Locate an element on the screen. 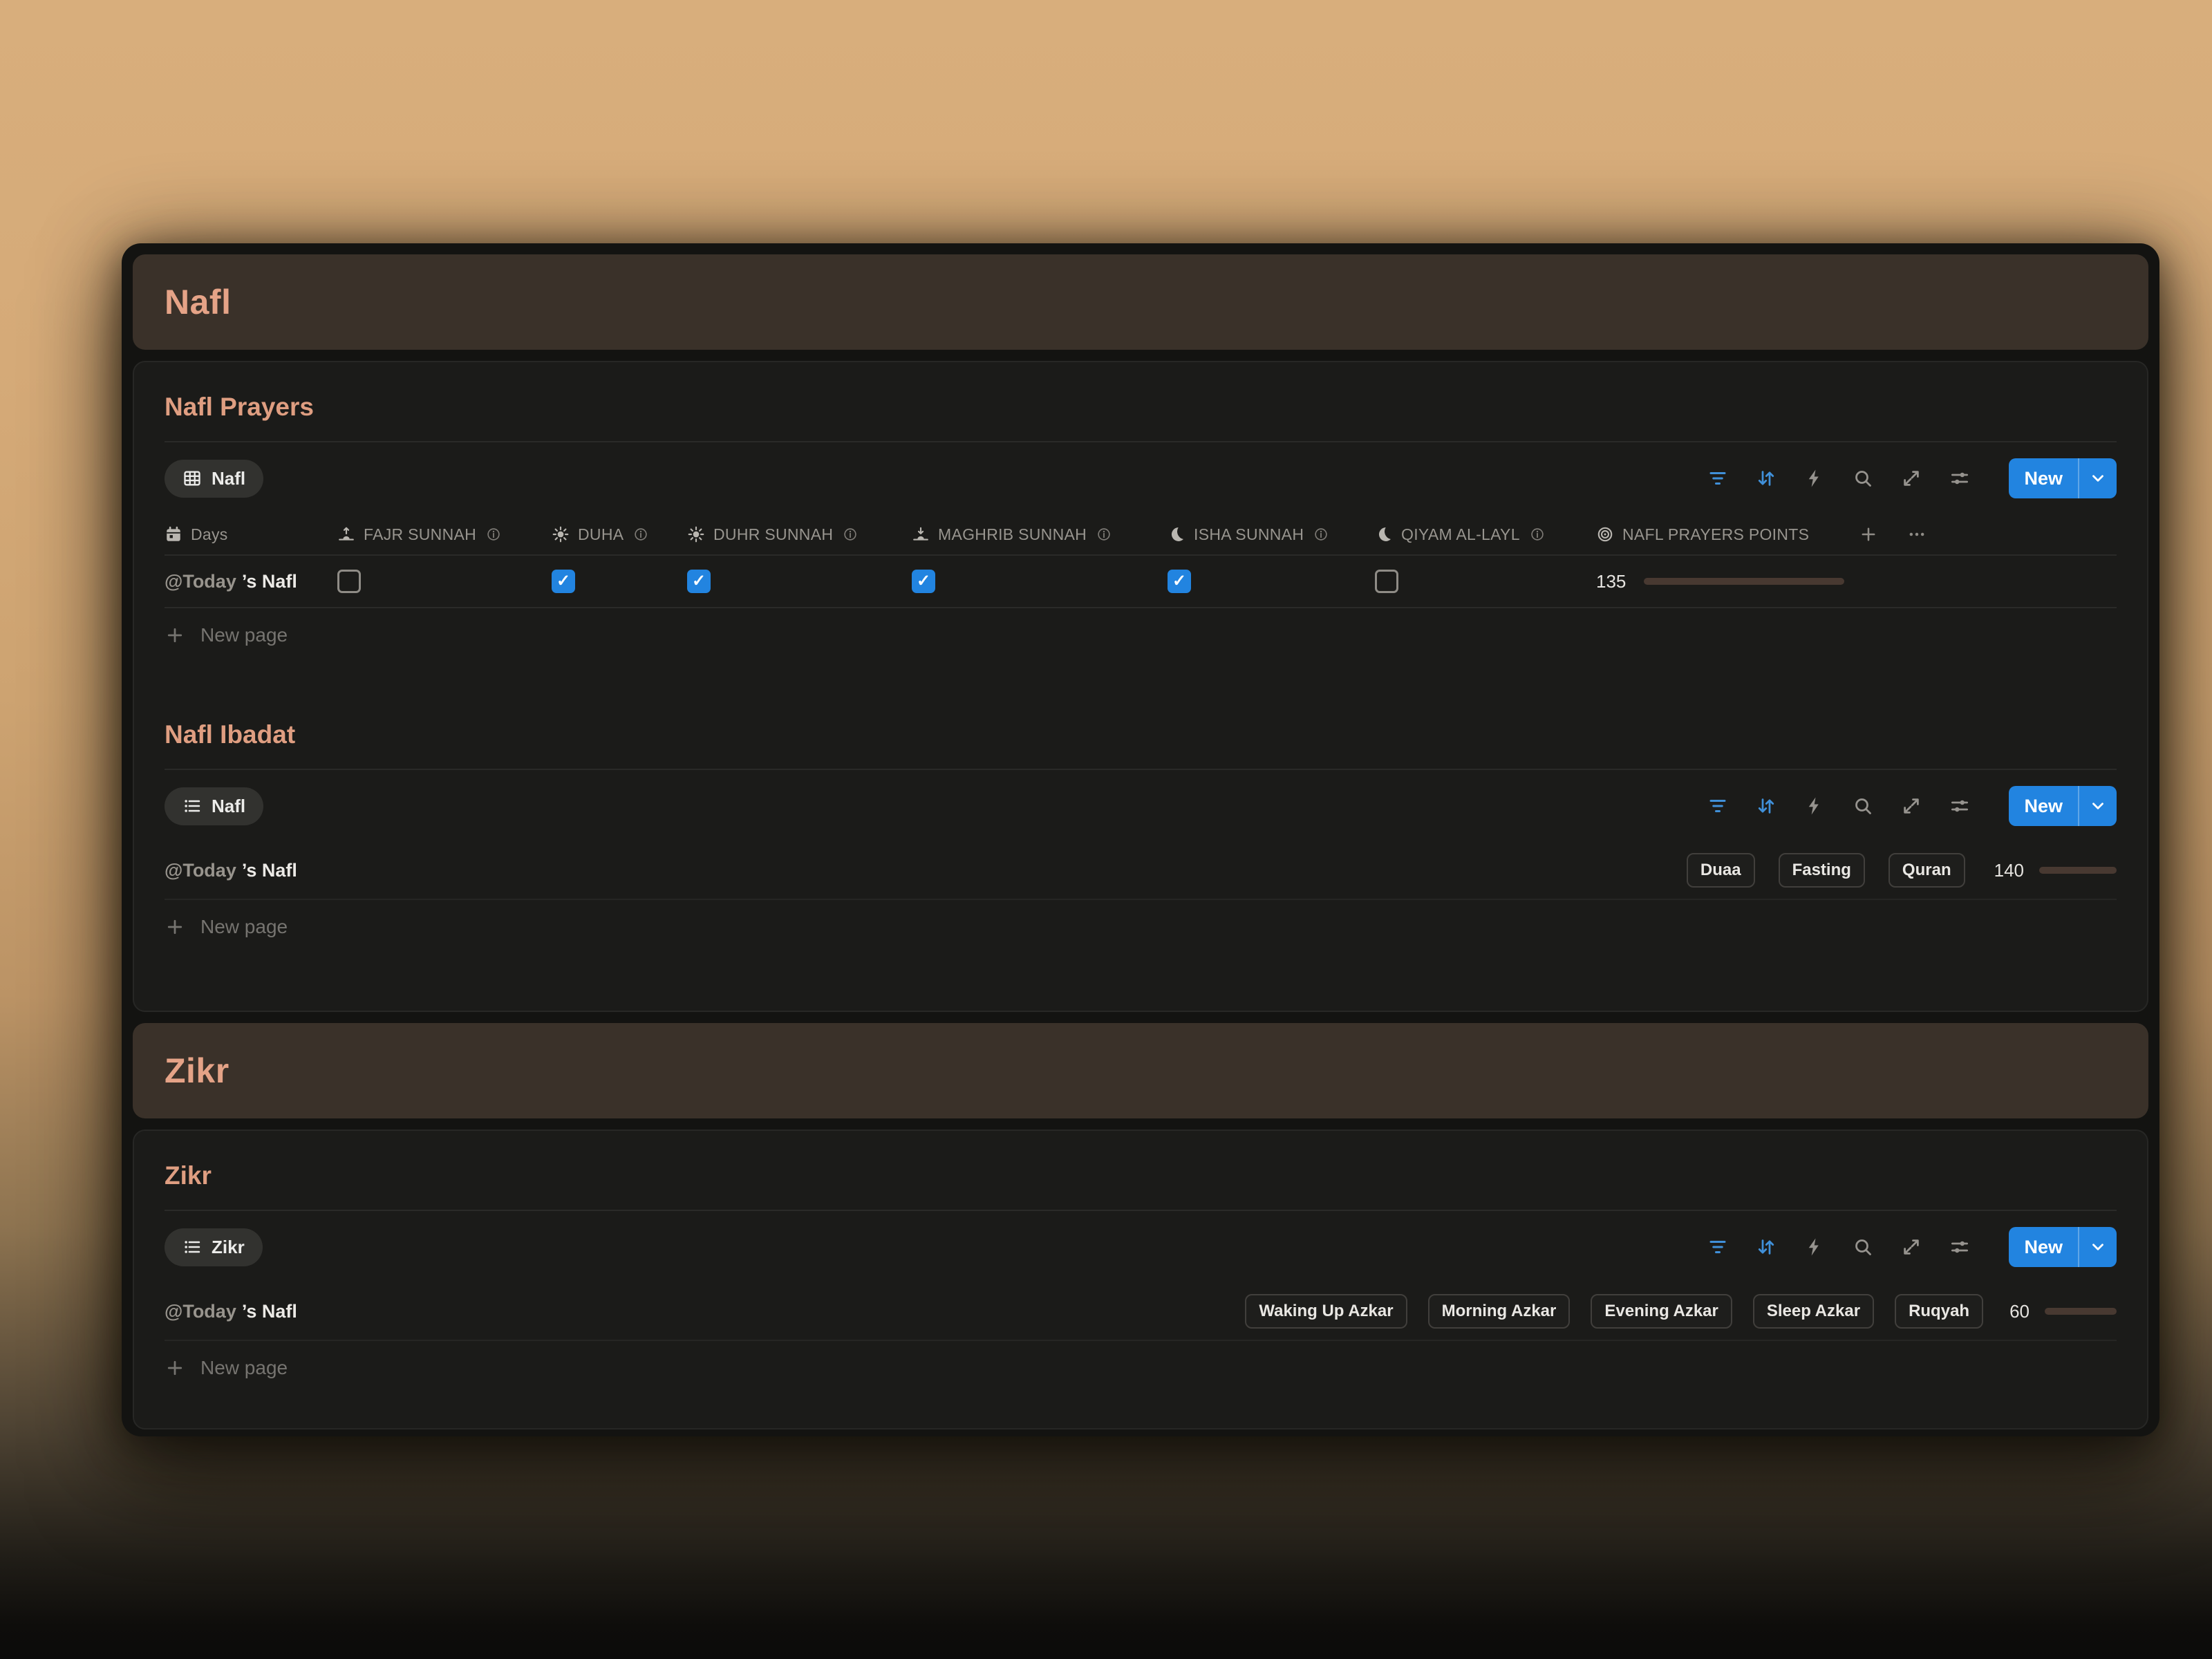  tag-quran: Quran is located at coordinates (1926, 871).